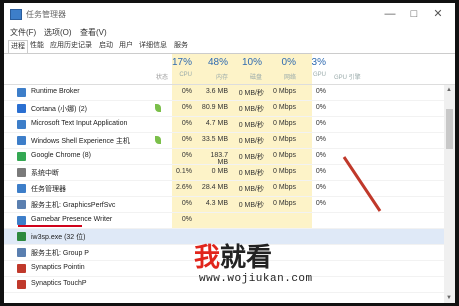 This screenshot has width=459, height=306. What do you see at coordinates (93, 32) in the screenshot?
I see `menu-view: 查看(V)` at bounding box center [93, 32].